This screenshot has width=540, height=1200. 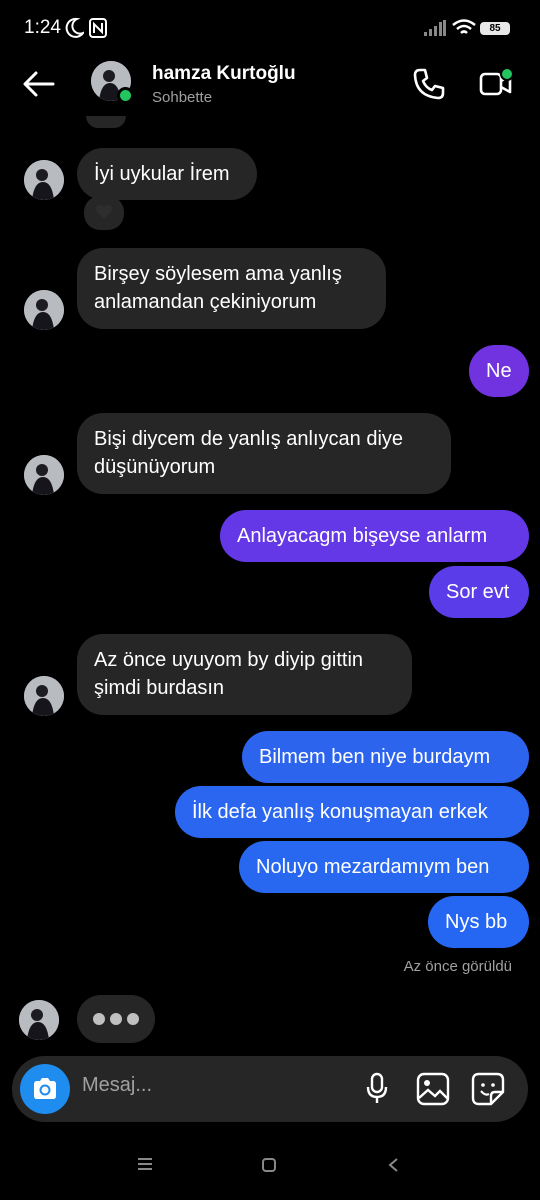 I want to click on contact-status: Sohbette, so click(x=182, y=97).